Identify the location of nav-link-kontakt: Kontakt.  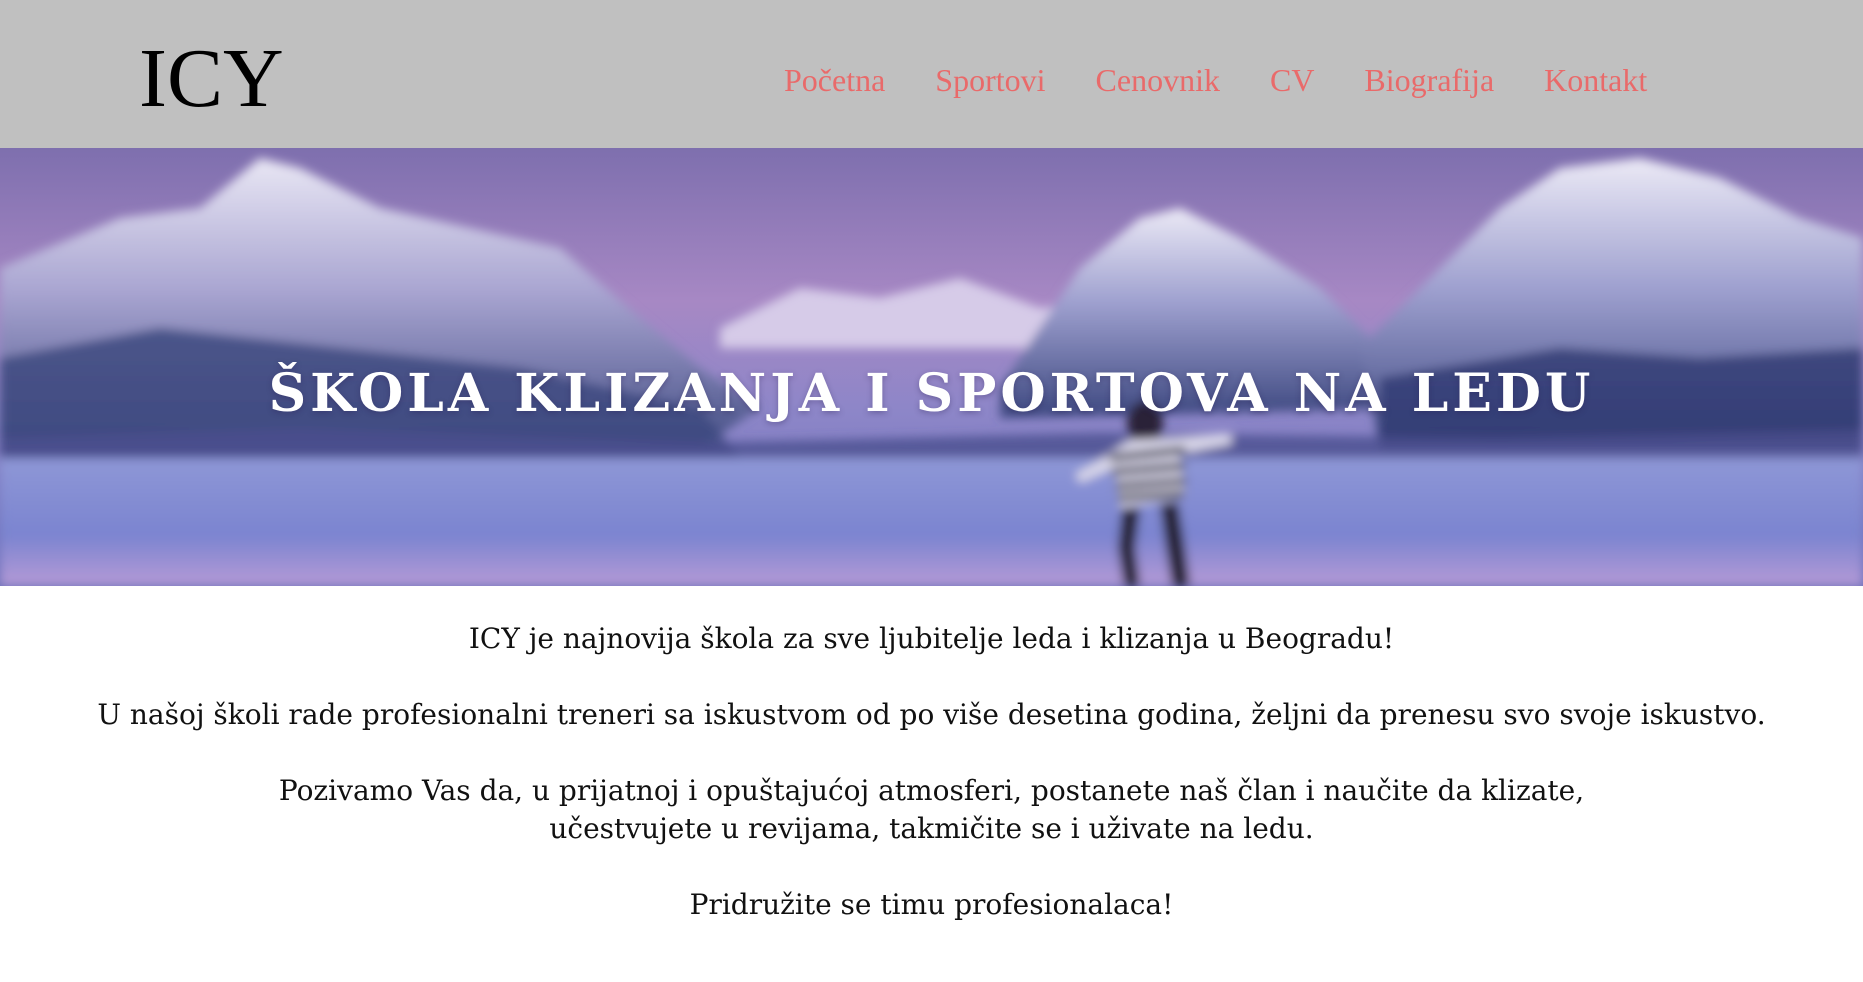
(1595, 80).